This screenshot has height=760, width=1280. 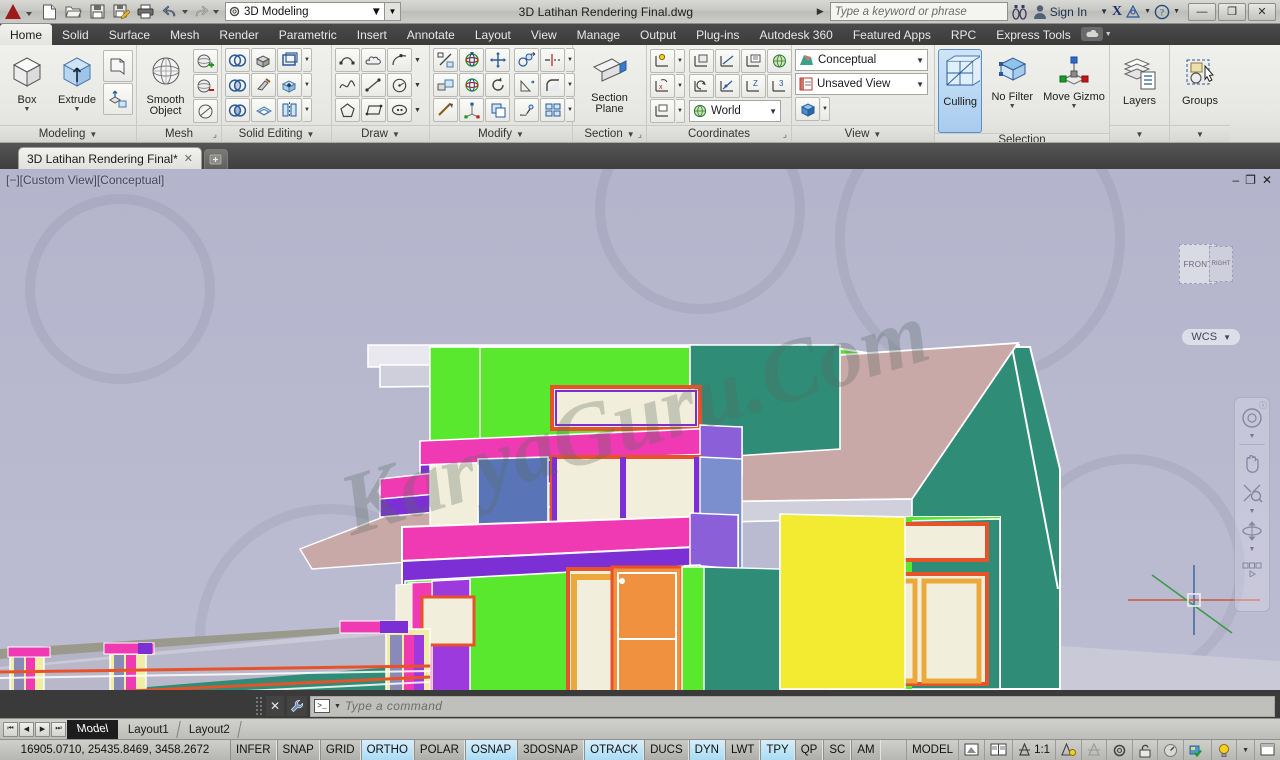 What do you see at coordinates (1091, 34) in the screenshot?
I see `cloud-icon` at bounding box center [1091, 34].